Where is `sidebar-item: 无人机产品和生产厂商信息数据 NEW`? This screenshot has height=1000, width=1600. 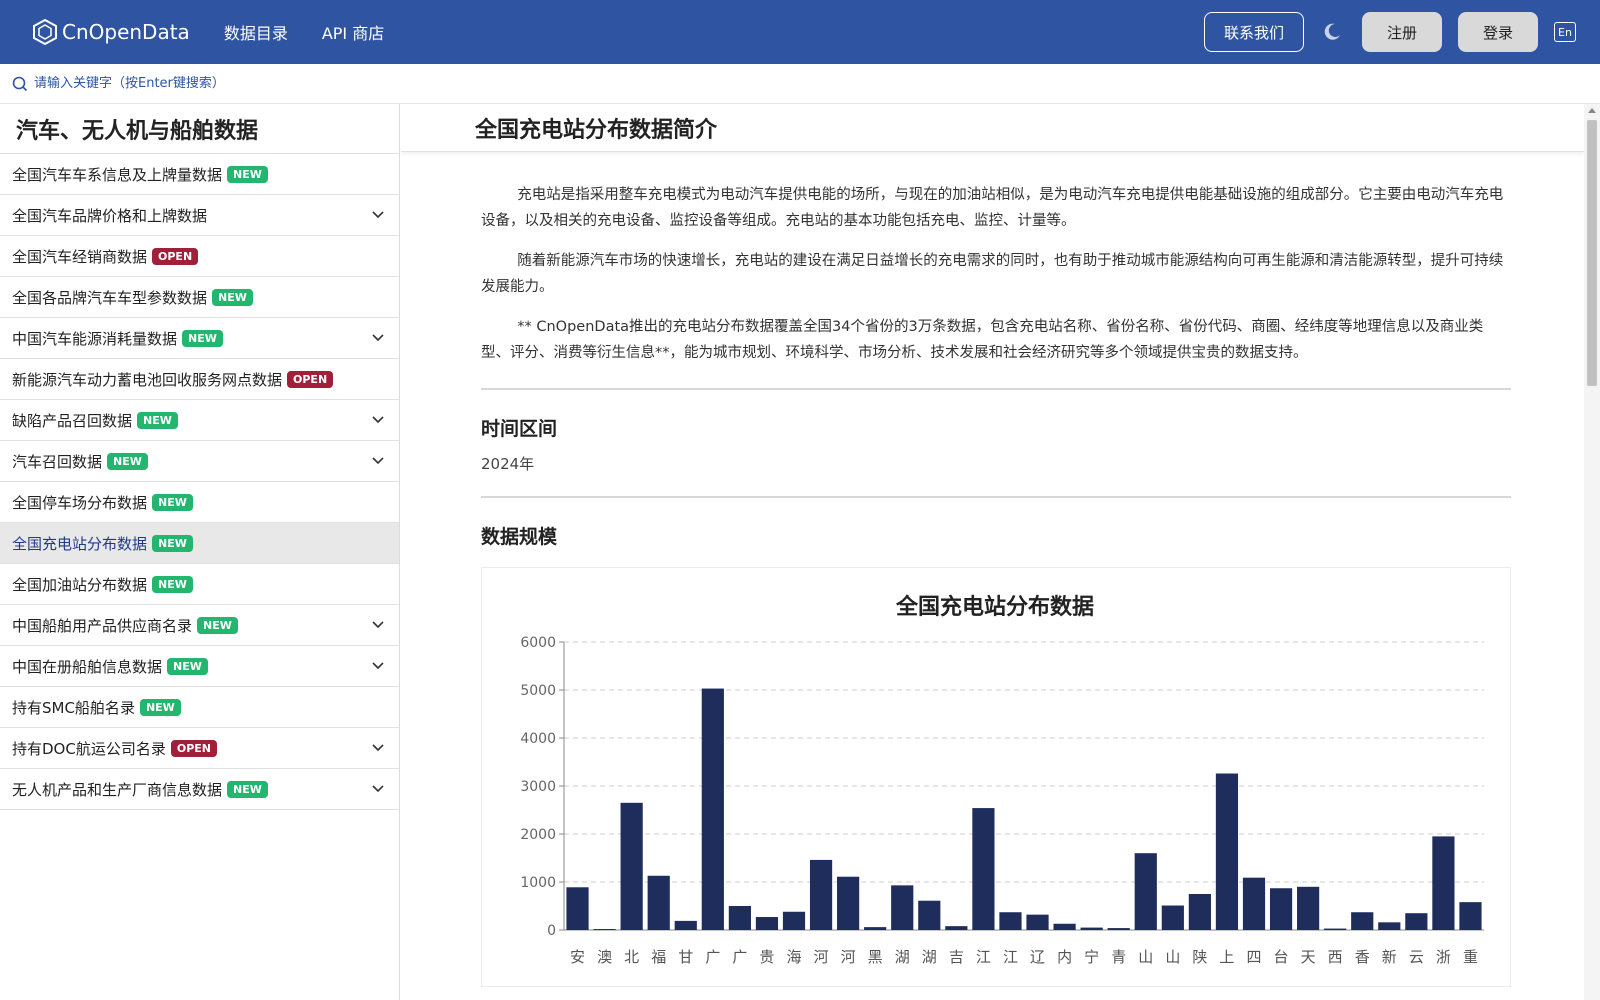 sidebar-item: 无人机产品和生产厂商信息数据 NEW is located at coordinates (199, 789).